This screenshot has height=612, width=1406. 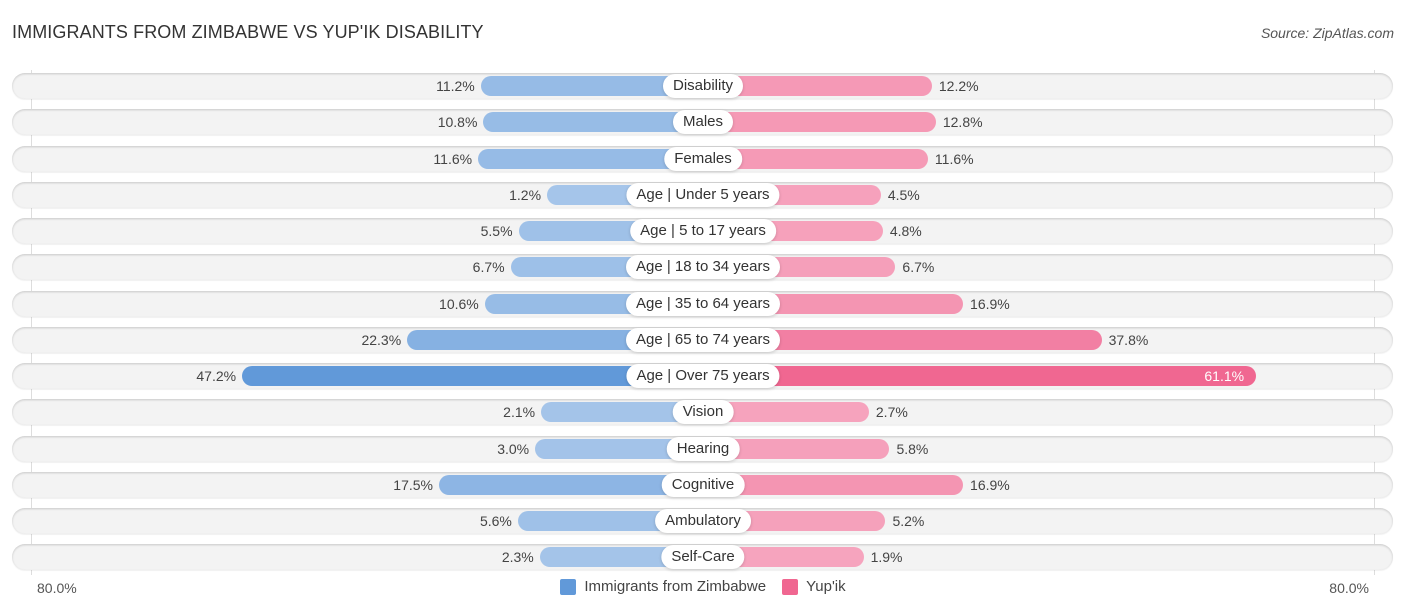 I want to click on value-label-yupik: 5.8%, so click(x=912, y=448).